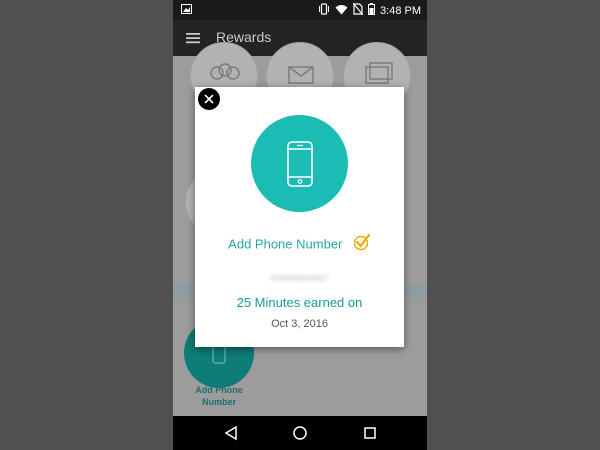 The image size is (600, 450). I want to click on smartphone-icon, so click(299, 163).